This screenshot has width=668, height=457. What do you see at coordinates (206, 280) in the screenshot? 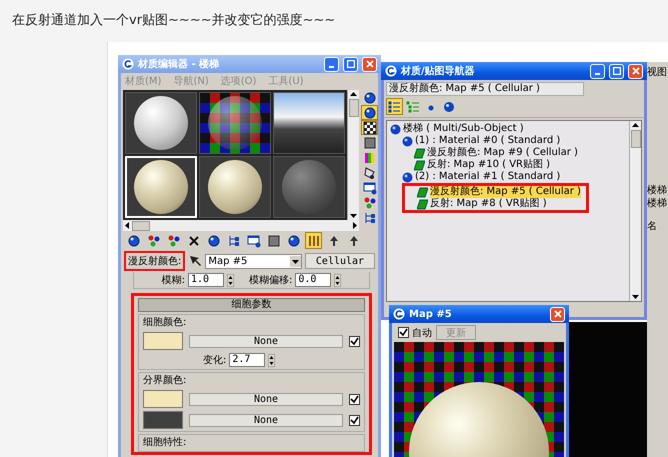
I see `number-field: 1.0` at bounding box center [206, 280].